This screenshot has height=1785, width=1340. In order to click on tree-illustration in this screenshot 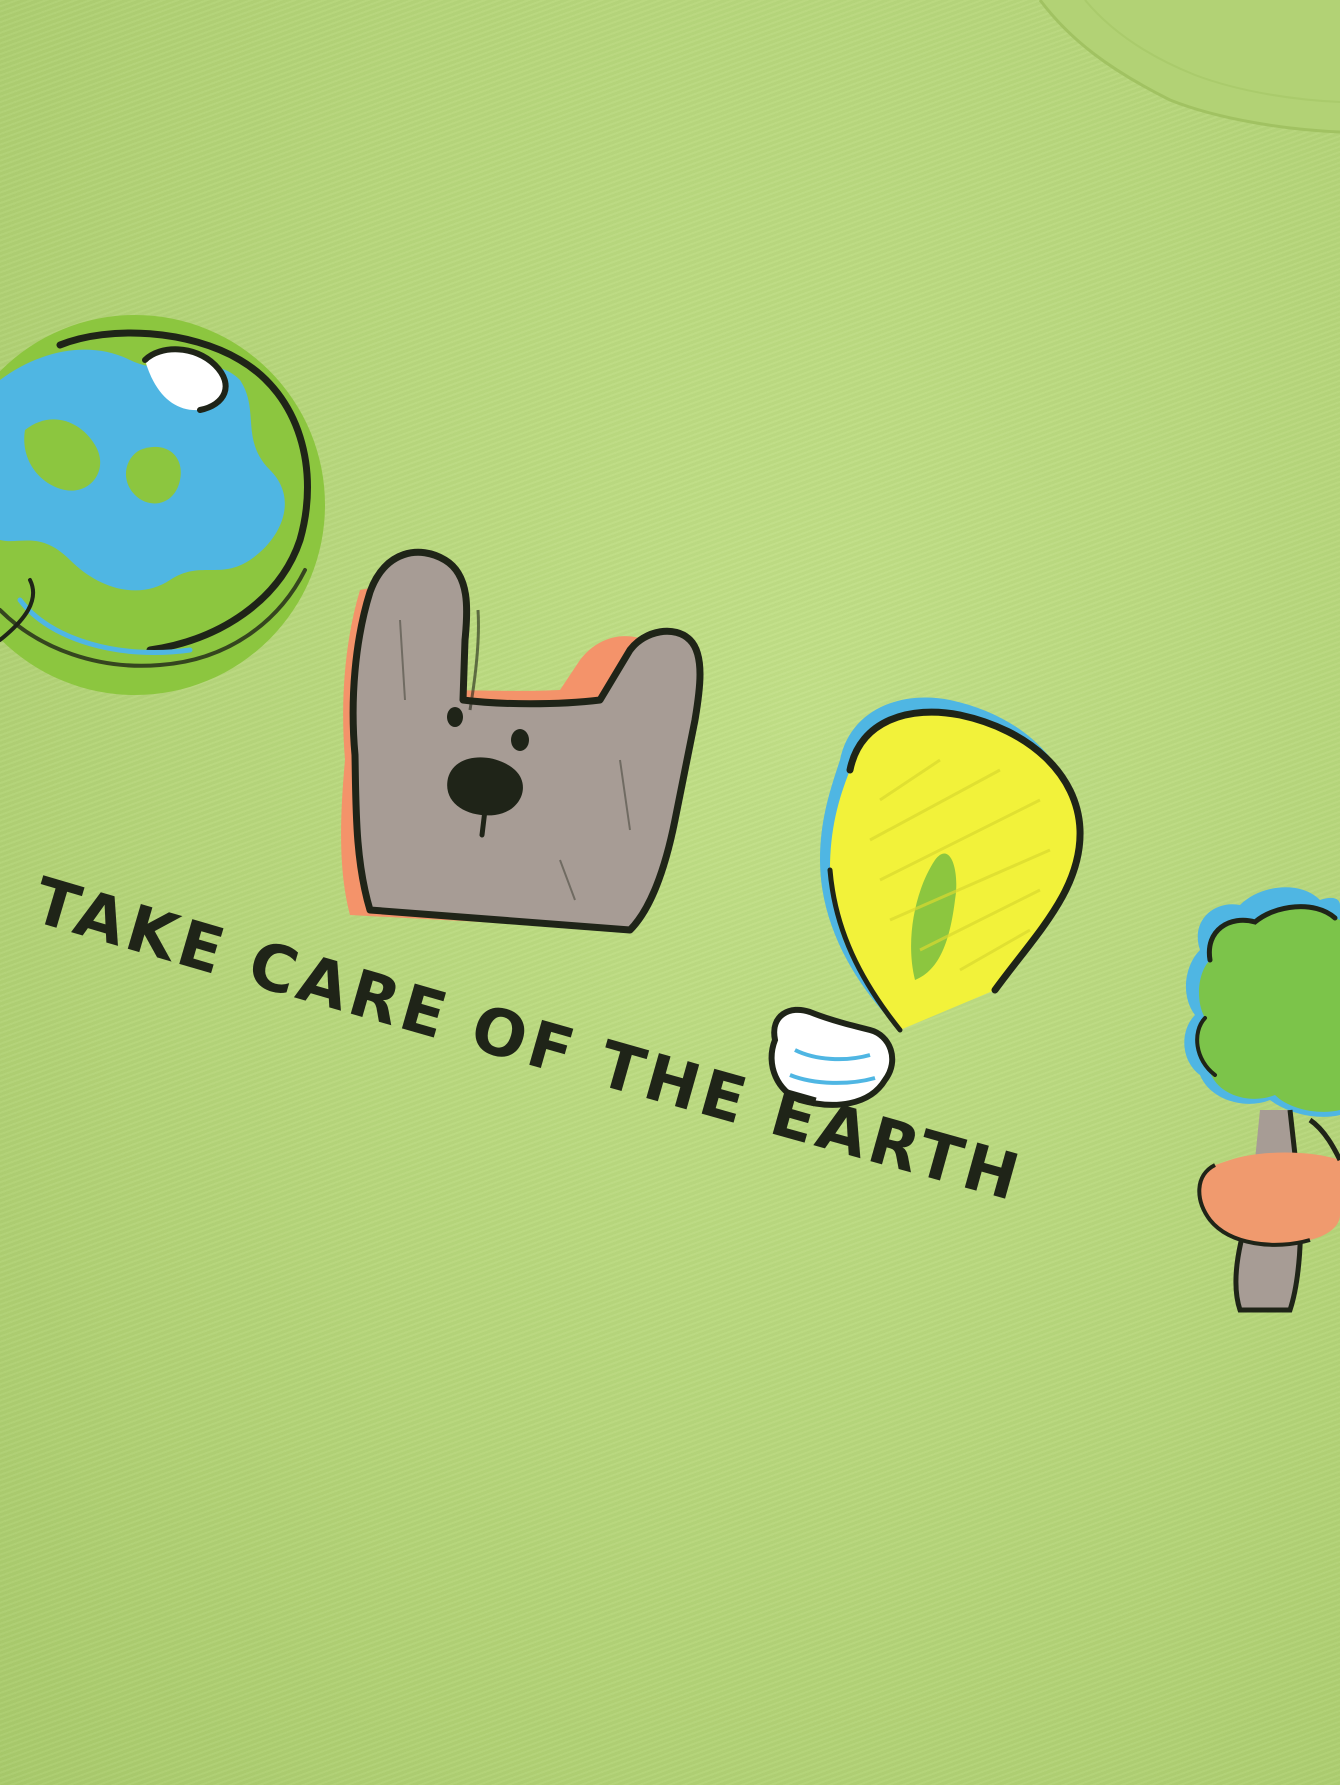, I will do `click(1262, 1100)`.